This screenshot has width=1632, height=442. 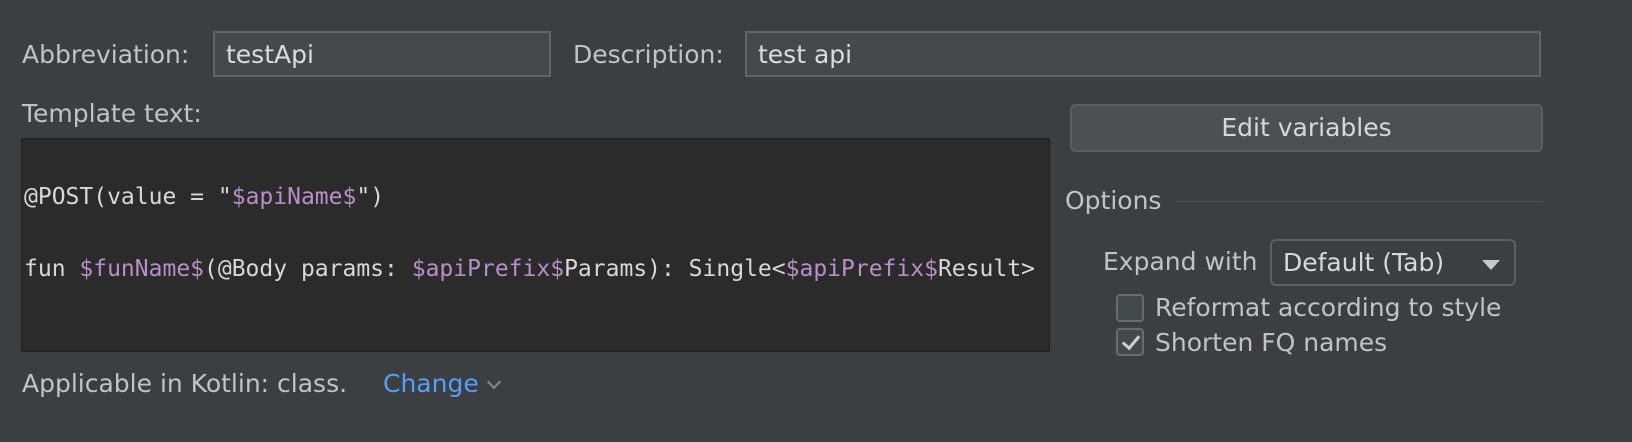 I want to click on checkmark-icon, so click(x=1131, y=340).